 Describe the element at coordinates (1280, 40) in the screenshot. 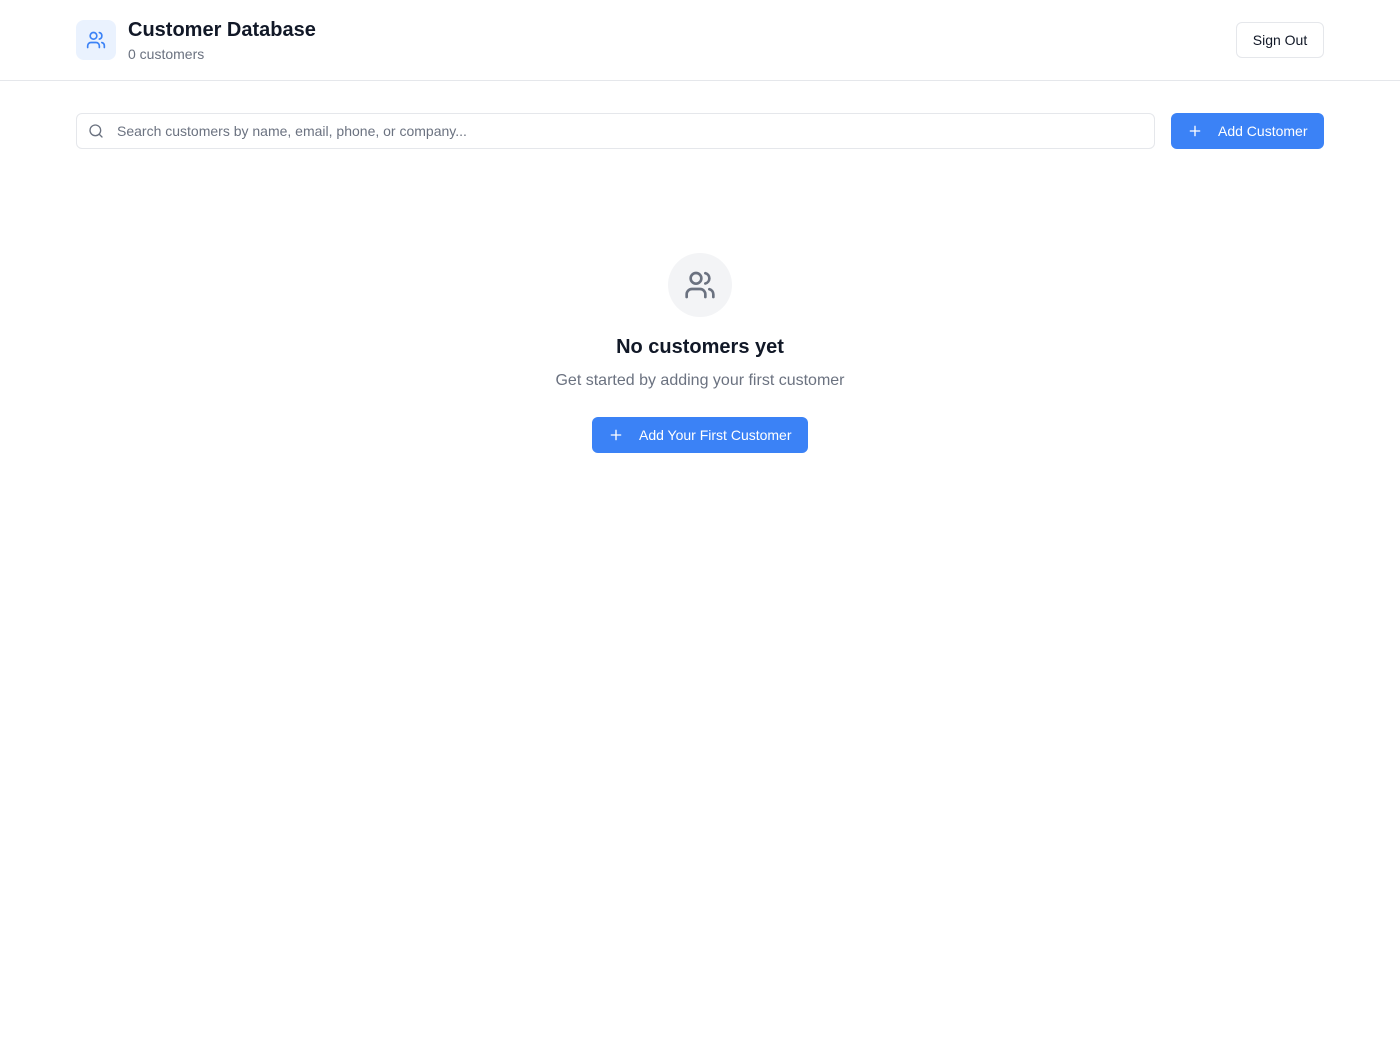

I see `sign-out-button: Sign Out` at that location.